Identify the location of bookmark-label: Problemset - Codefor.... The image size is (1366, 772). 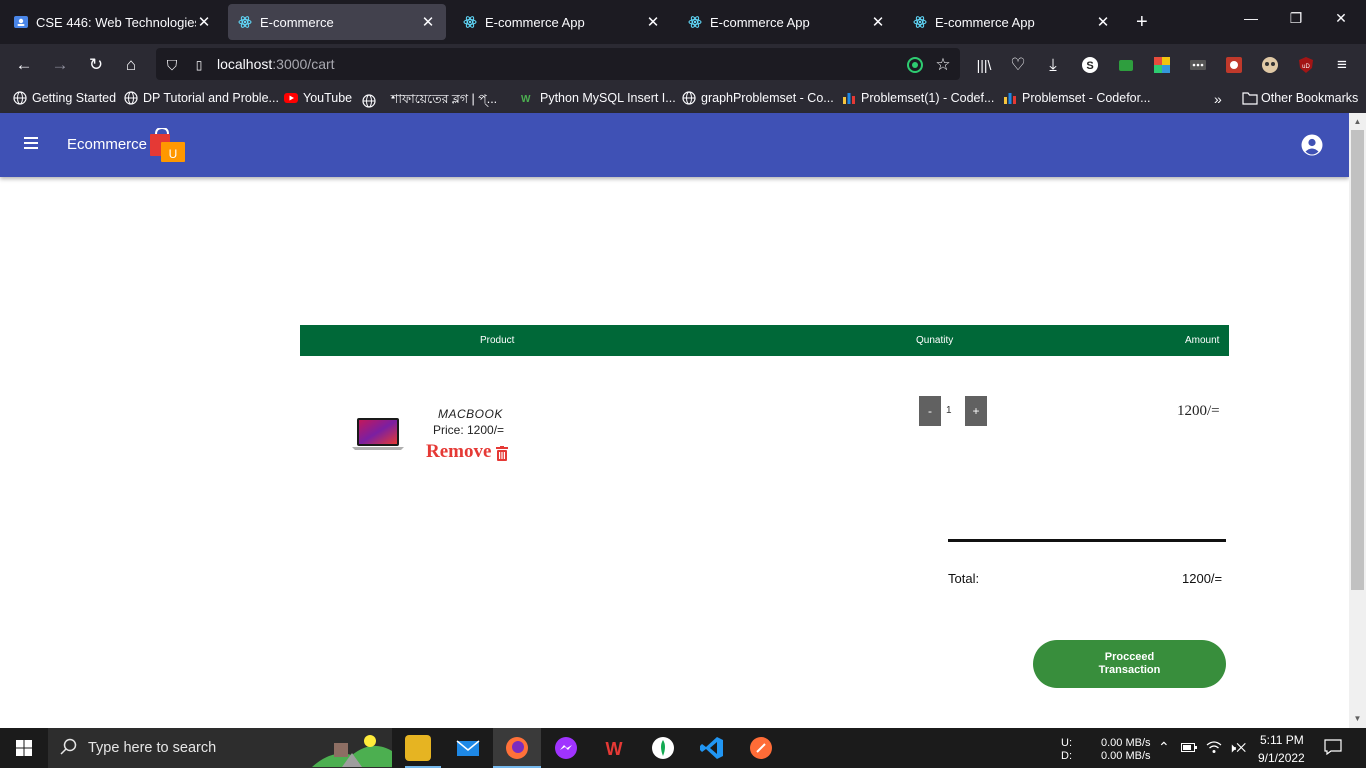
(1086, 98).